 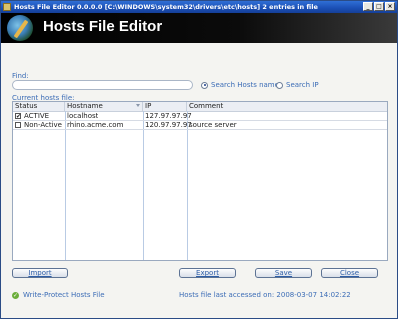 What do you see at coordinates (64, 295) in the screenshot?
I see `write-protect-label: Write-Protect Hosts File` at bounding box center [64, 295].